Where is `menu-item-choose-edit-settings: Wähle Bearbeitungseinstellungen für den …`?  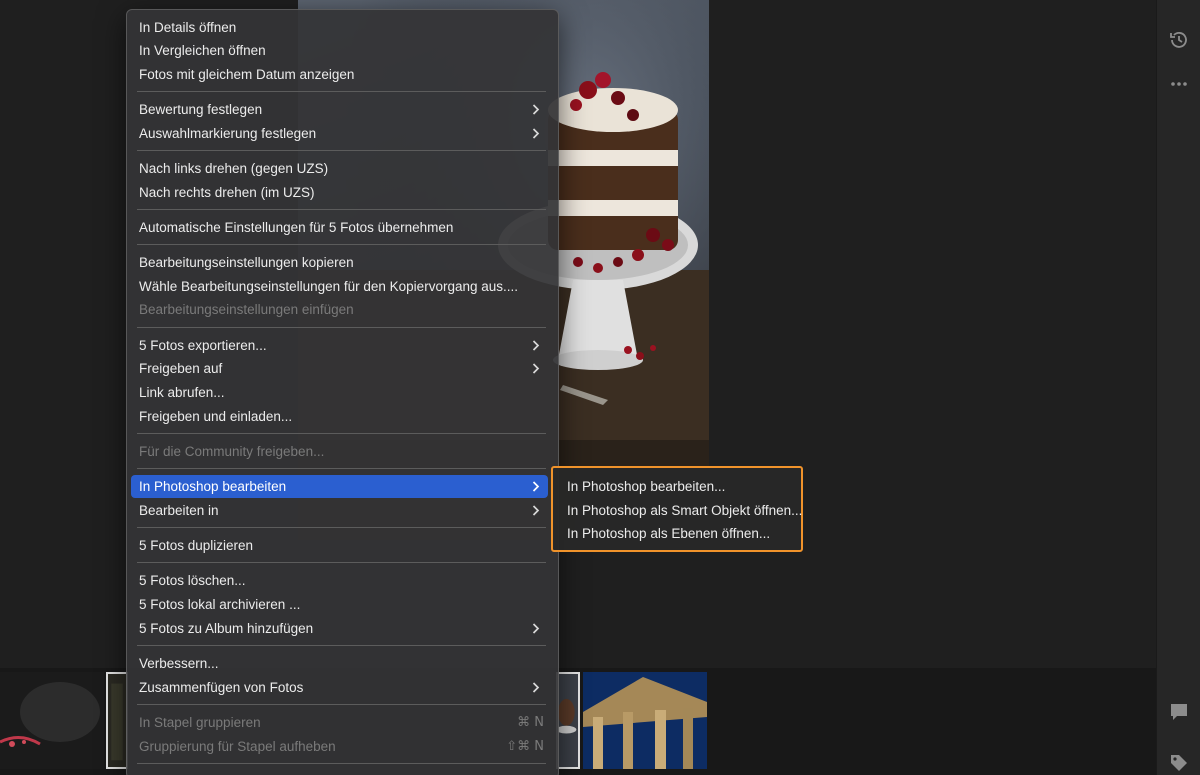
menu-item-choose-edit-settings: Wähle Bearbeitungseinstellungen für den … is located at coordinates (339, 286).